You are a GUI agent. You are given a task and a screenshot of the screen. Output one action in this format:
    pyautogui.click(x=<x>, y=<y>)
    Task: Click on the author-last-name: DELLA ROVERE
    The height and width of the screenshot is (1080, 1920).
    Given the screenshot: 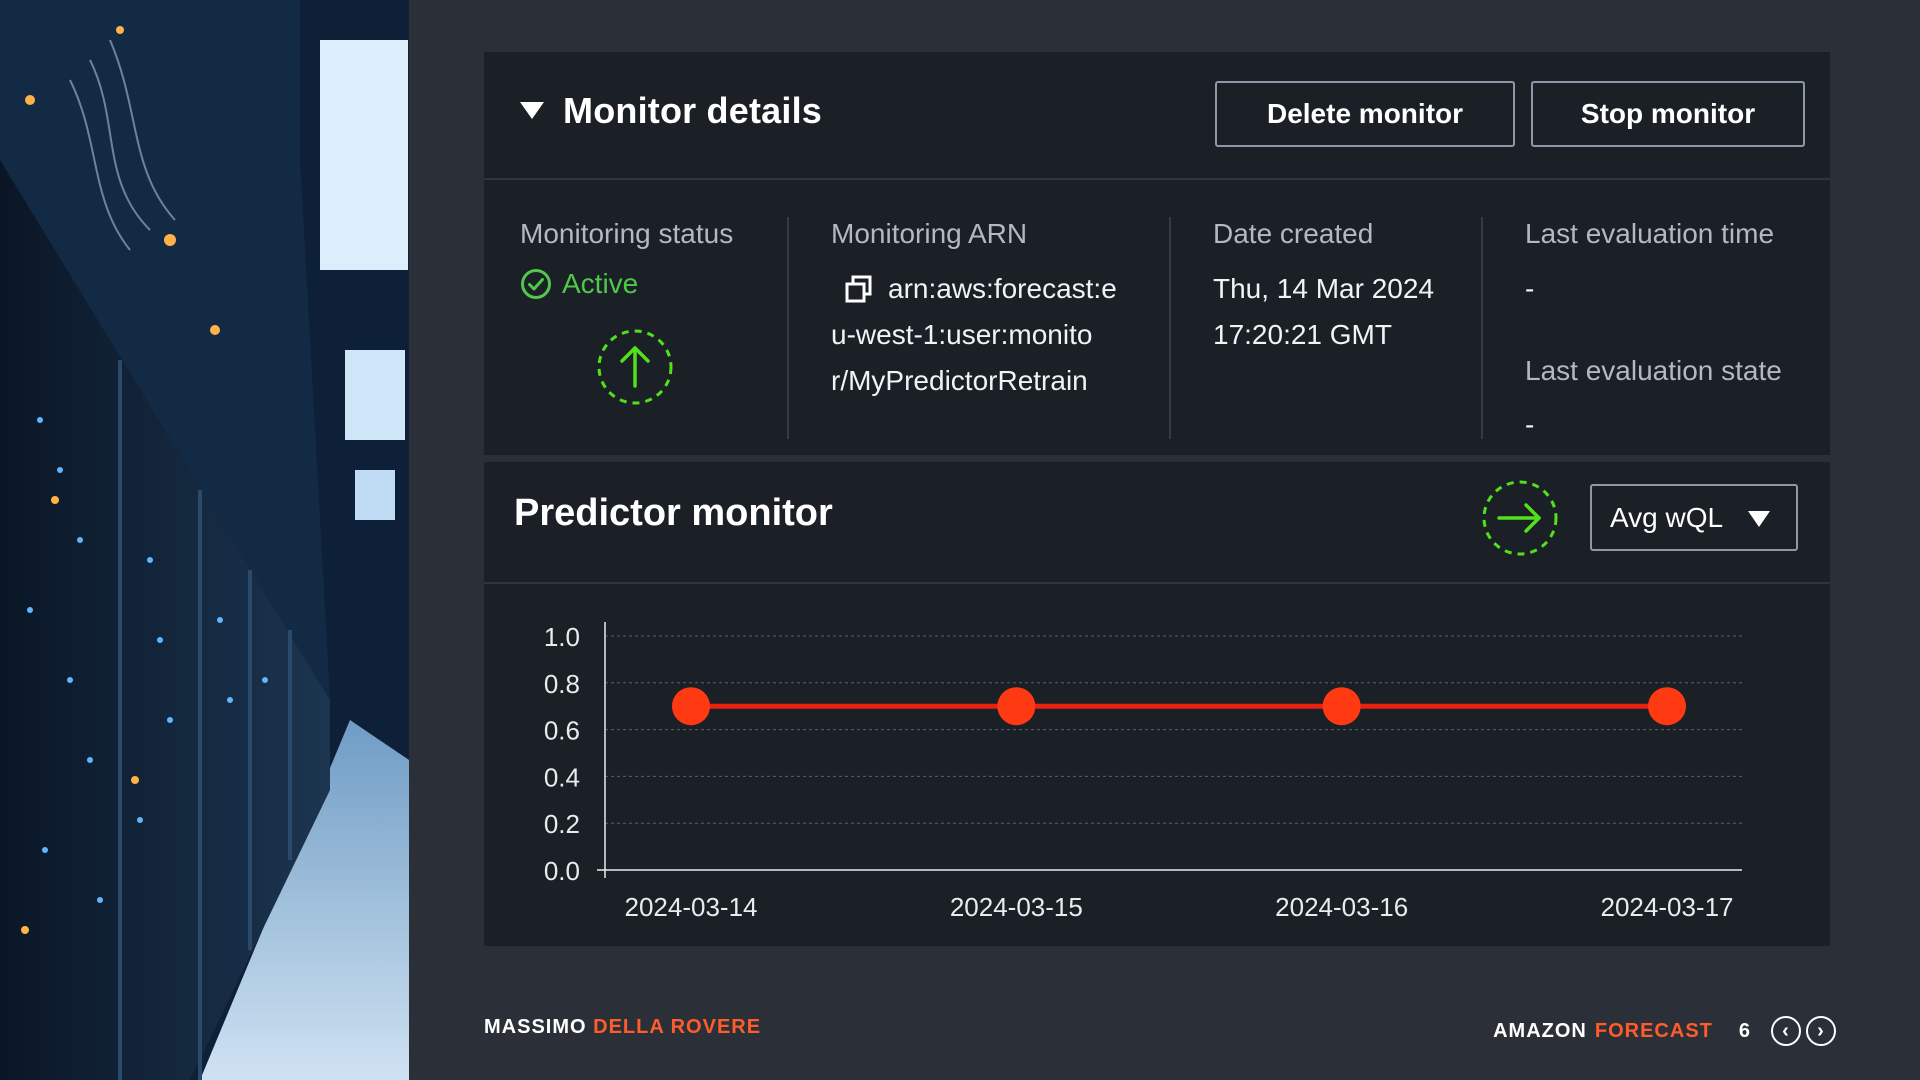 What is the action you would take?
    pyautogui.click(x=677, y=1027)
    